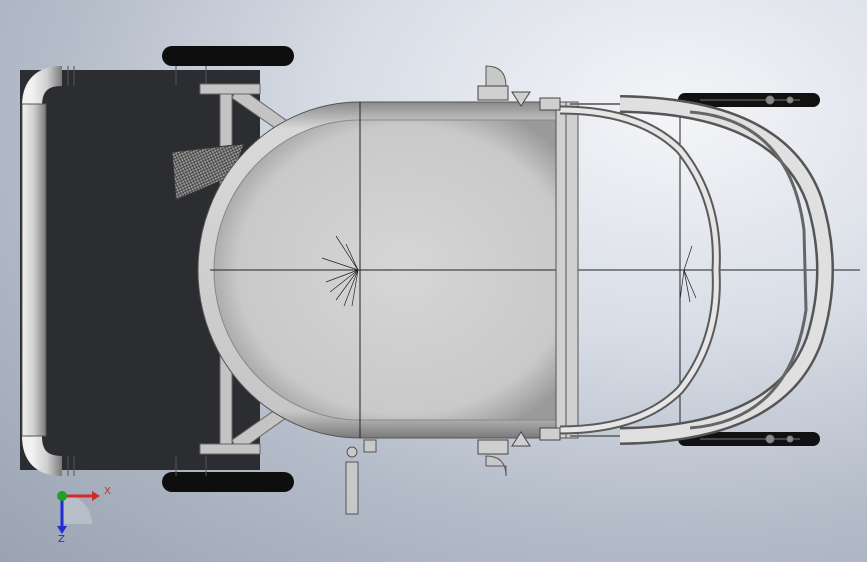  I want to click on origin-burst-right, so click(688, 274).